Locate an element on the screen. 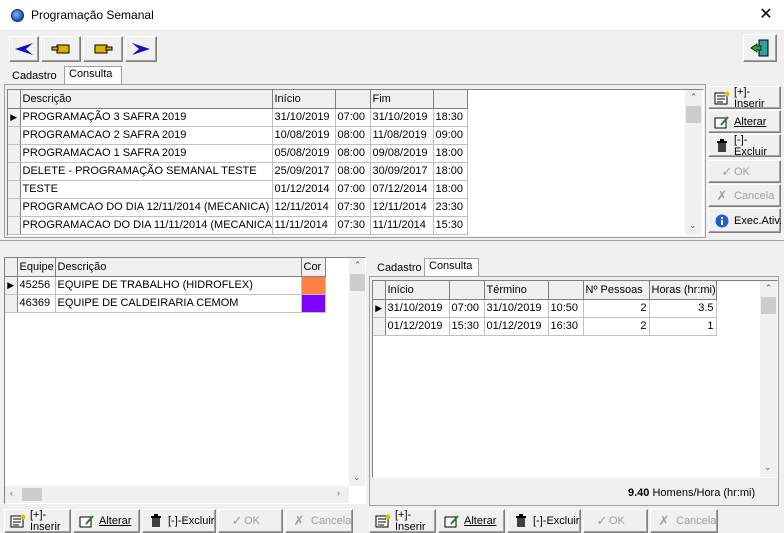 The image size is (784, 533). column-header-fim-hora is located at coordinates (450, 99).